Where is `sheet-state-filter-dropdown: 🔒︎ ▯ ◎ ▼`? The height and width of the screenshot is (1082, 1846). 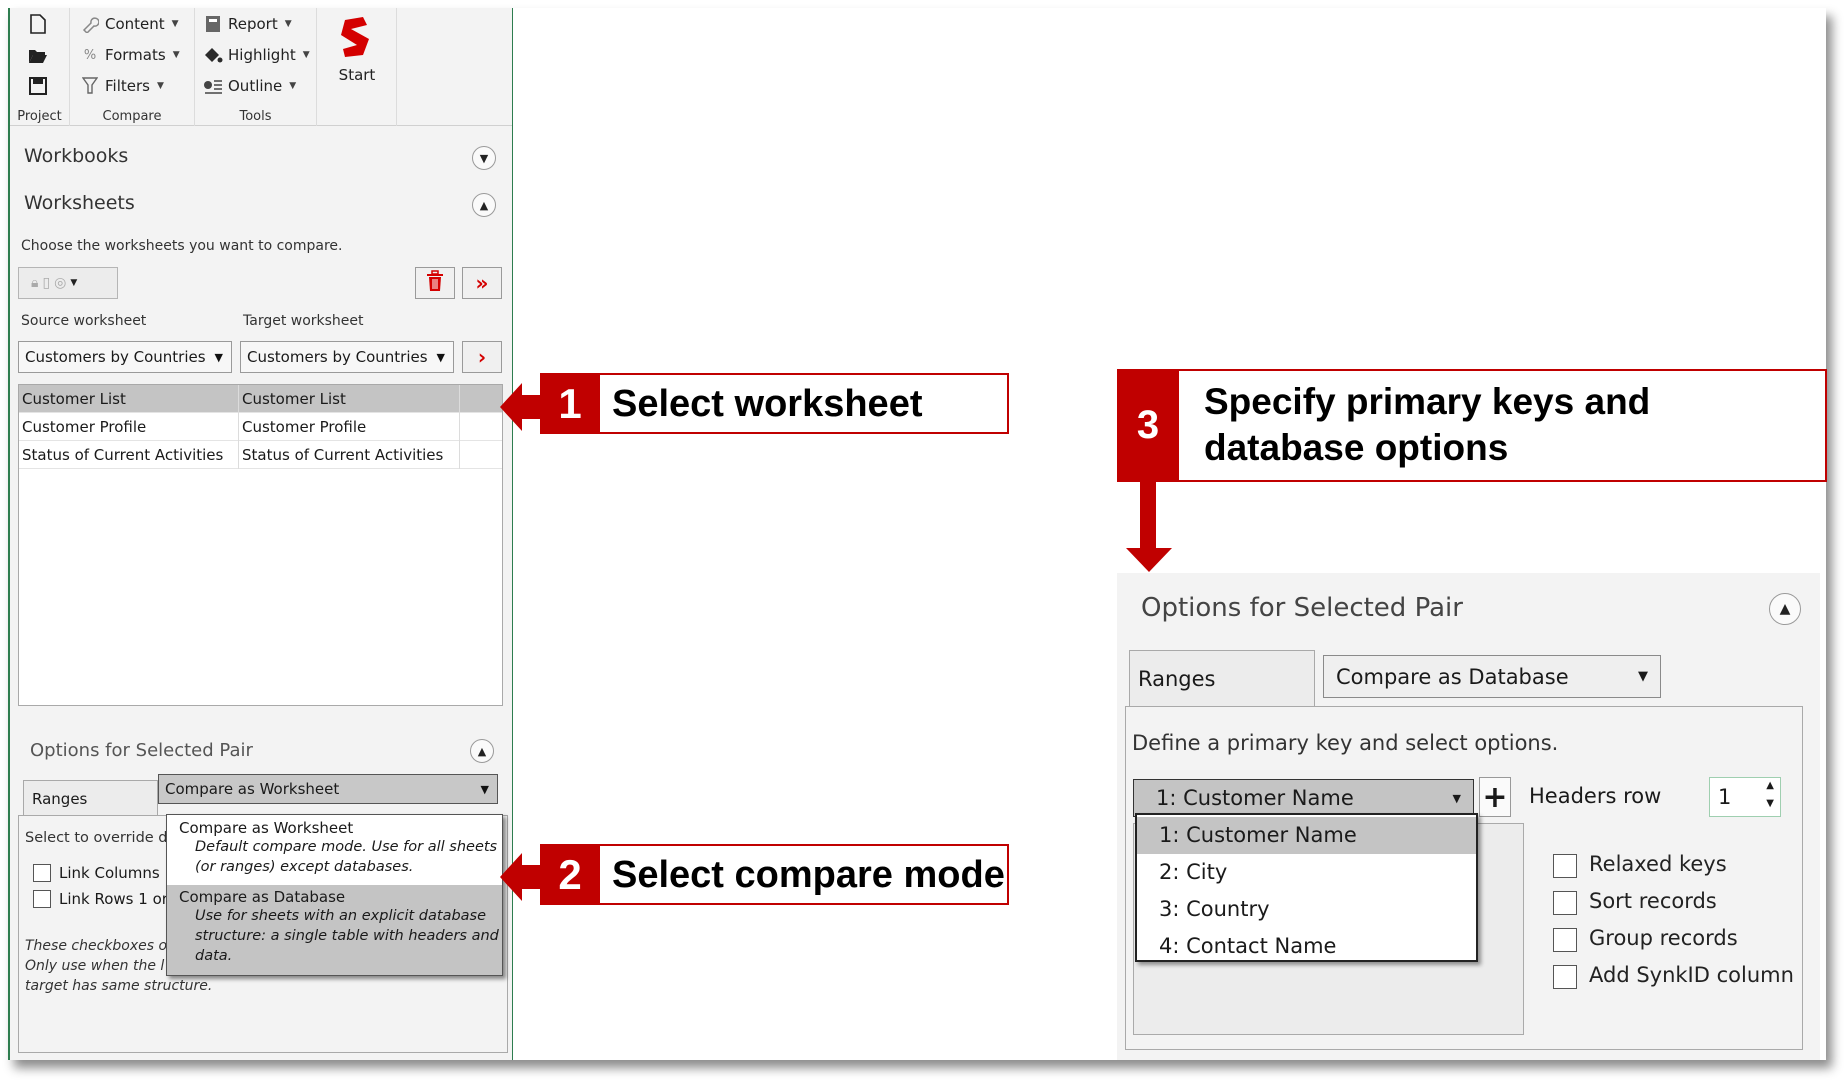 sheet-state-filter-dropdown: 🔒︎ ▯ ◎ ▼ is located at coordinates (68, 283).